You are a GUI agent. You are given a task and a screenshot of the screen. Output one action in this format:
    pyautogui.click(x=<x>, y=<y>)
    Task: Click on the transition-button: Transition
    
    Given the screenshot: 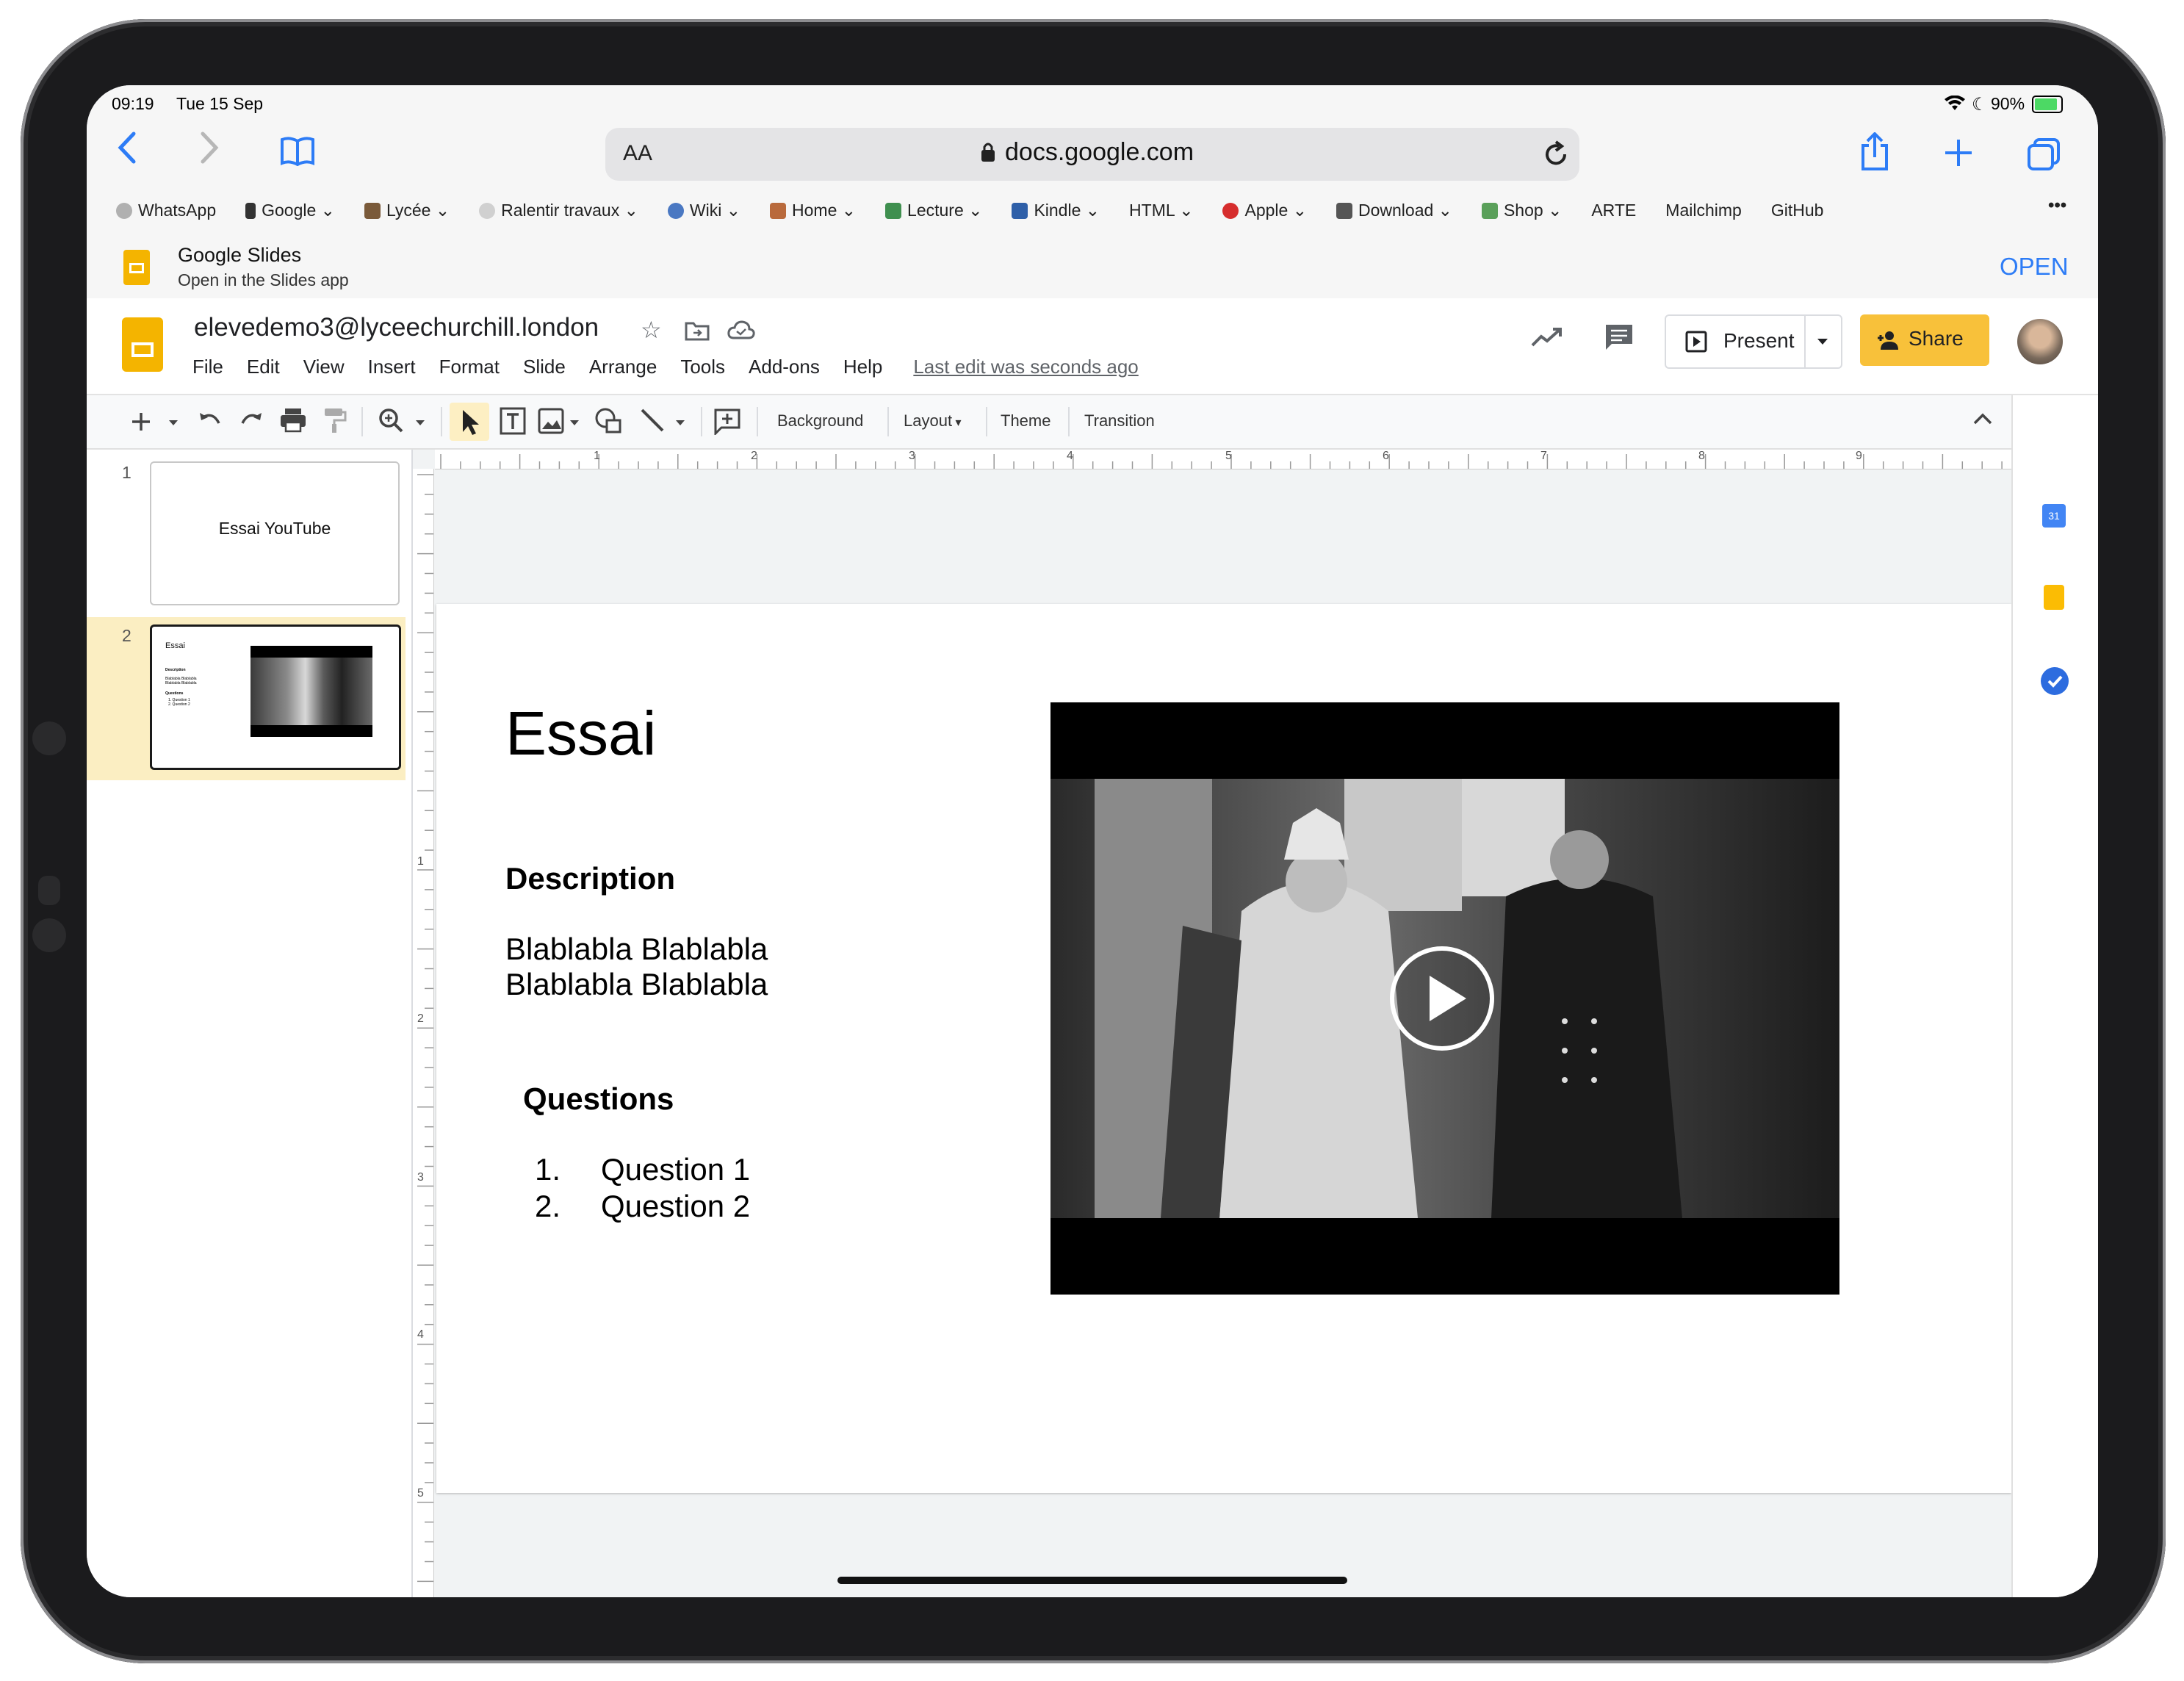 What is the action you would take?
    pyautogui.click(x=1119, y=421)
    